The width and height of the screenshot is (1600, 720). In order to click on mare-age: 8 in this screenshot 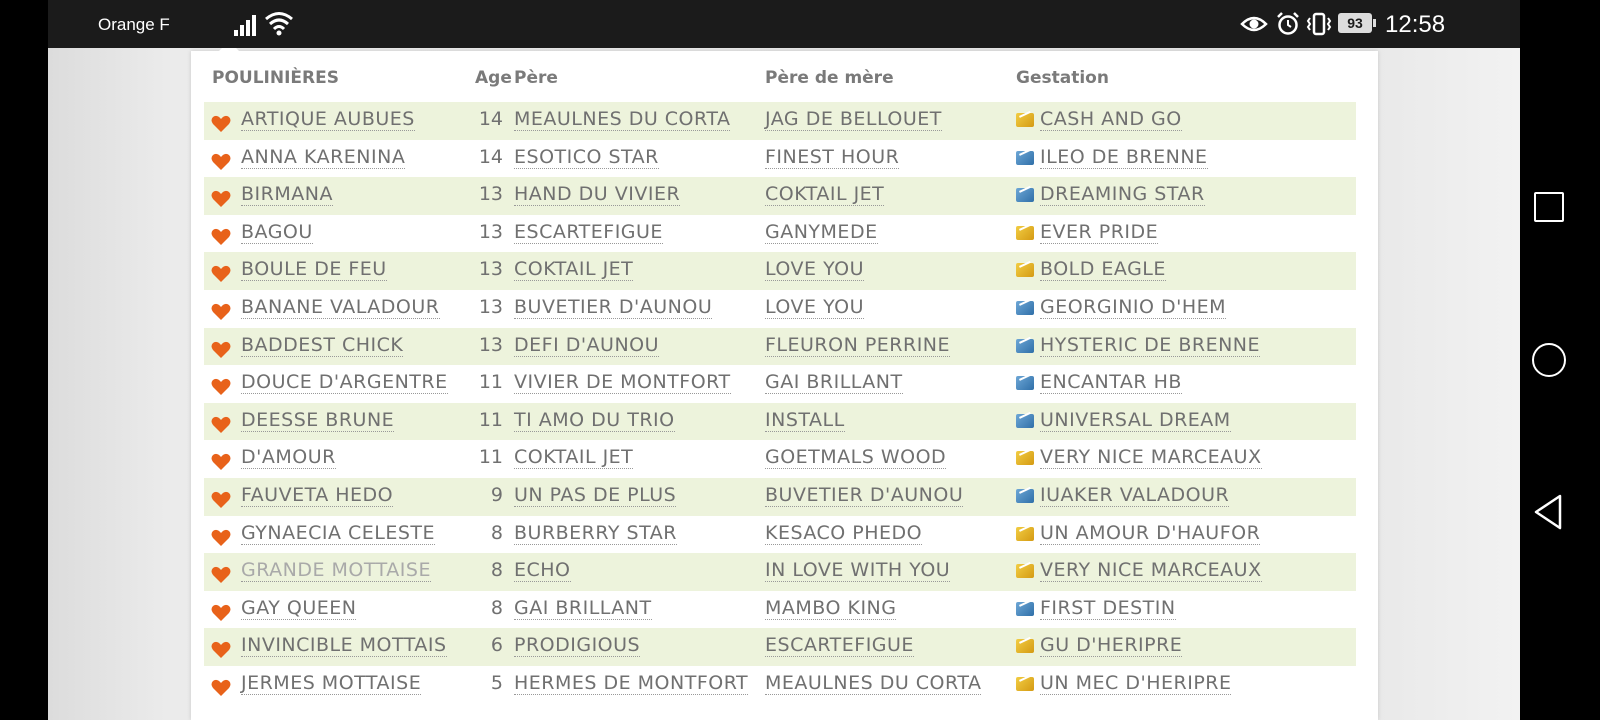, I will do `click(496, 532)`.